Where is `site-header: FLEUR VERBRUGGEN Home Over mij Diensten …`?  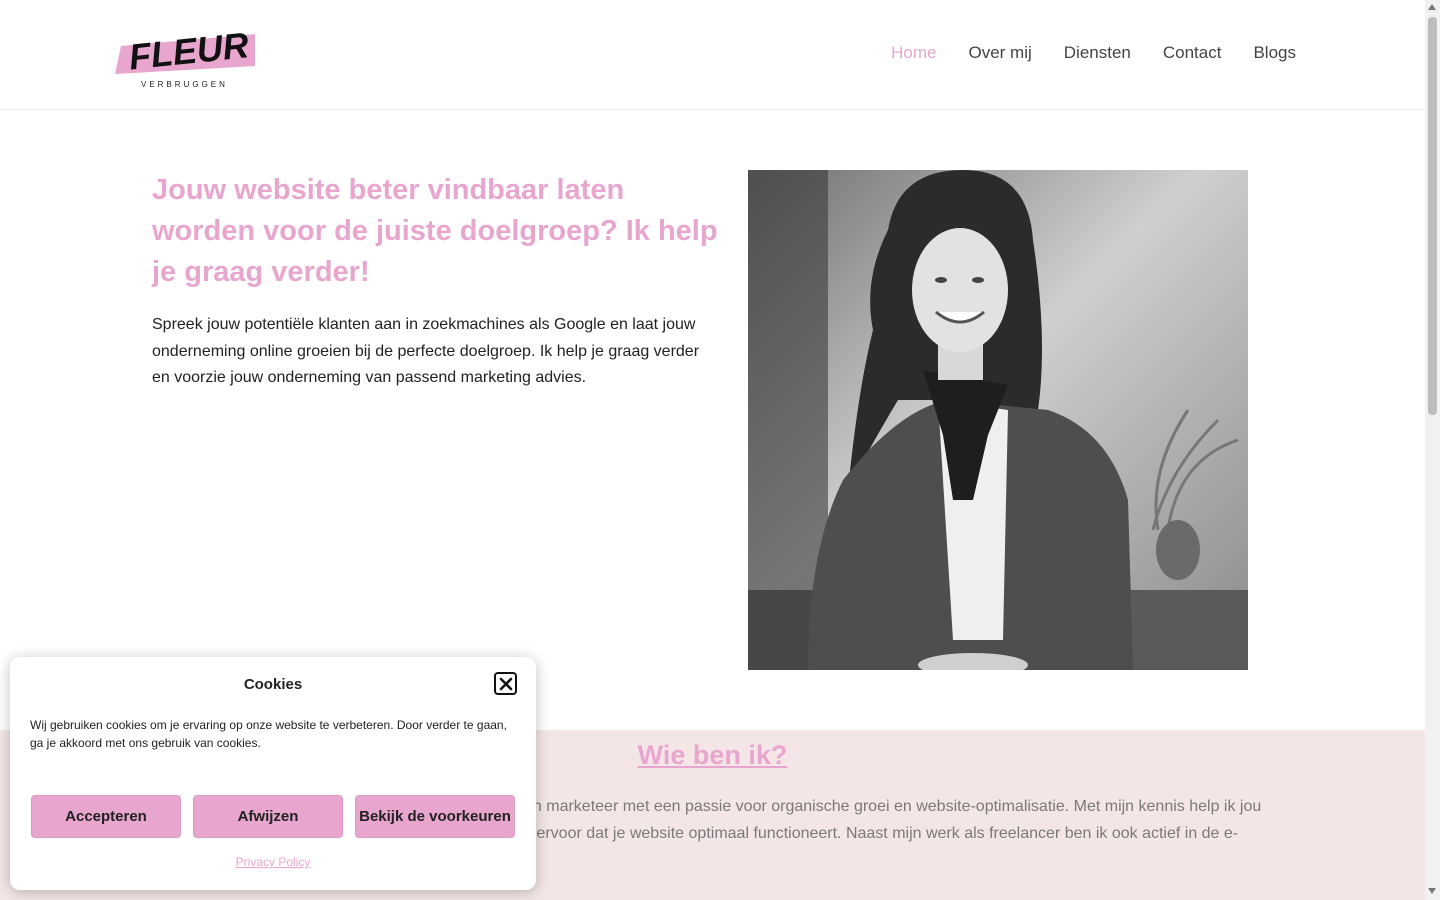
site-header: FLEUR VERBRUGGEN Home Over mij Diensten … is located at coordinates (712, 55).